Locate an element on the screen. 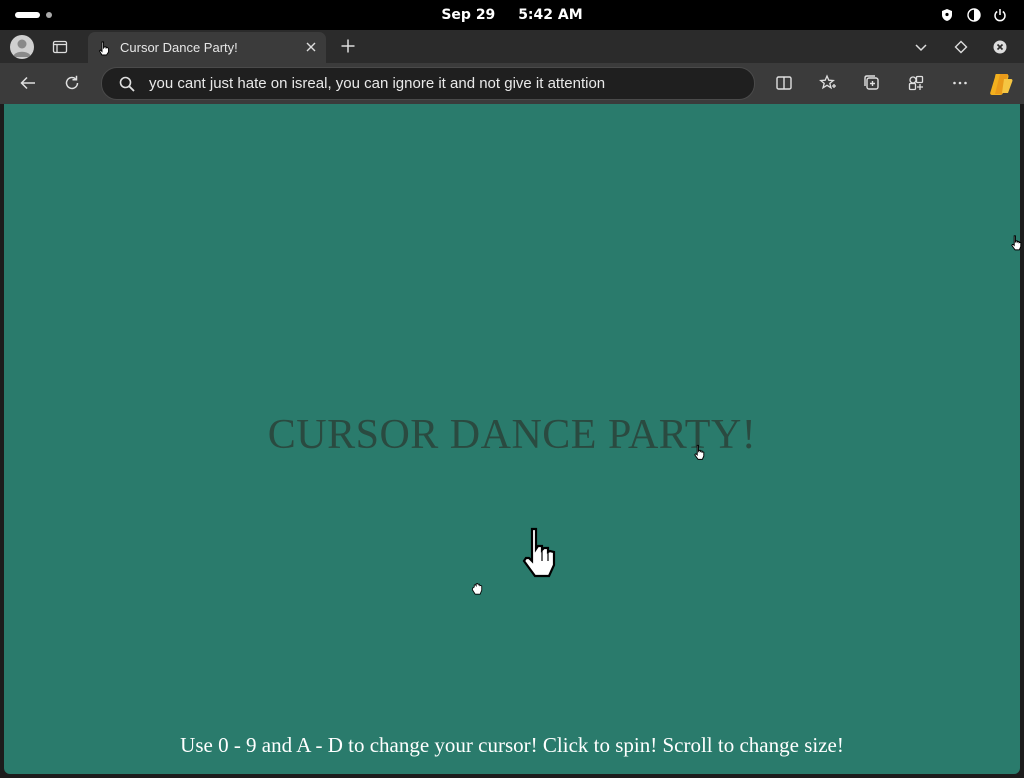  tab-cursor-dance-party: Cursor Dance Party! is located at coordinates (207, 47).